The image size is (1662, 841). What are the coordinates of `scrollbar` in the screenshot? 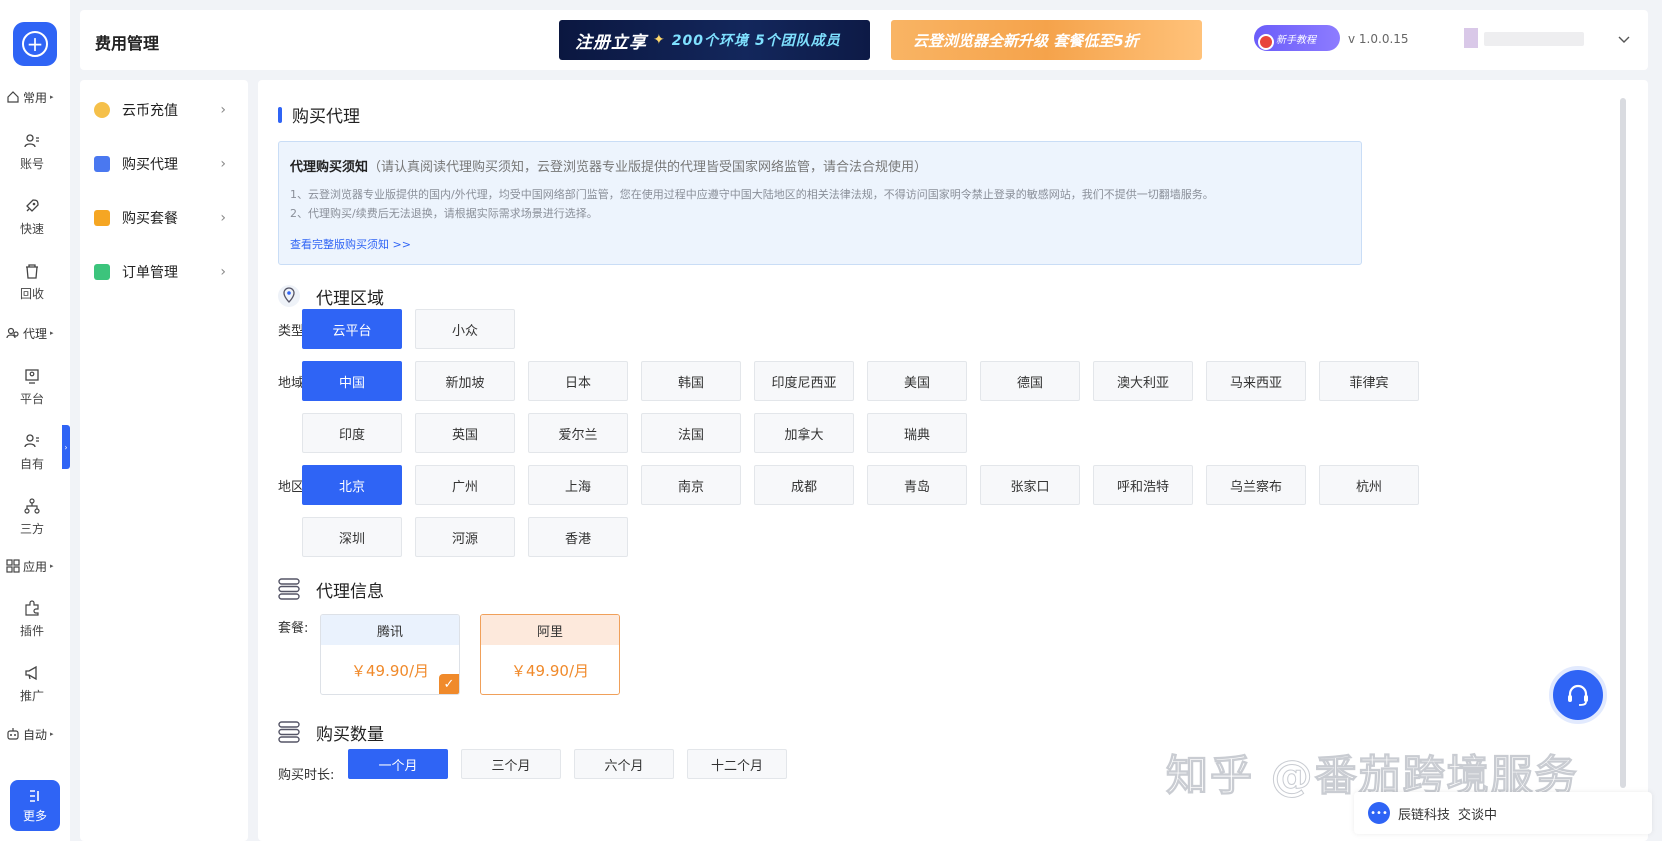 It's located at (1623, 443).